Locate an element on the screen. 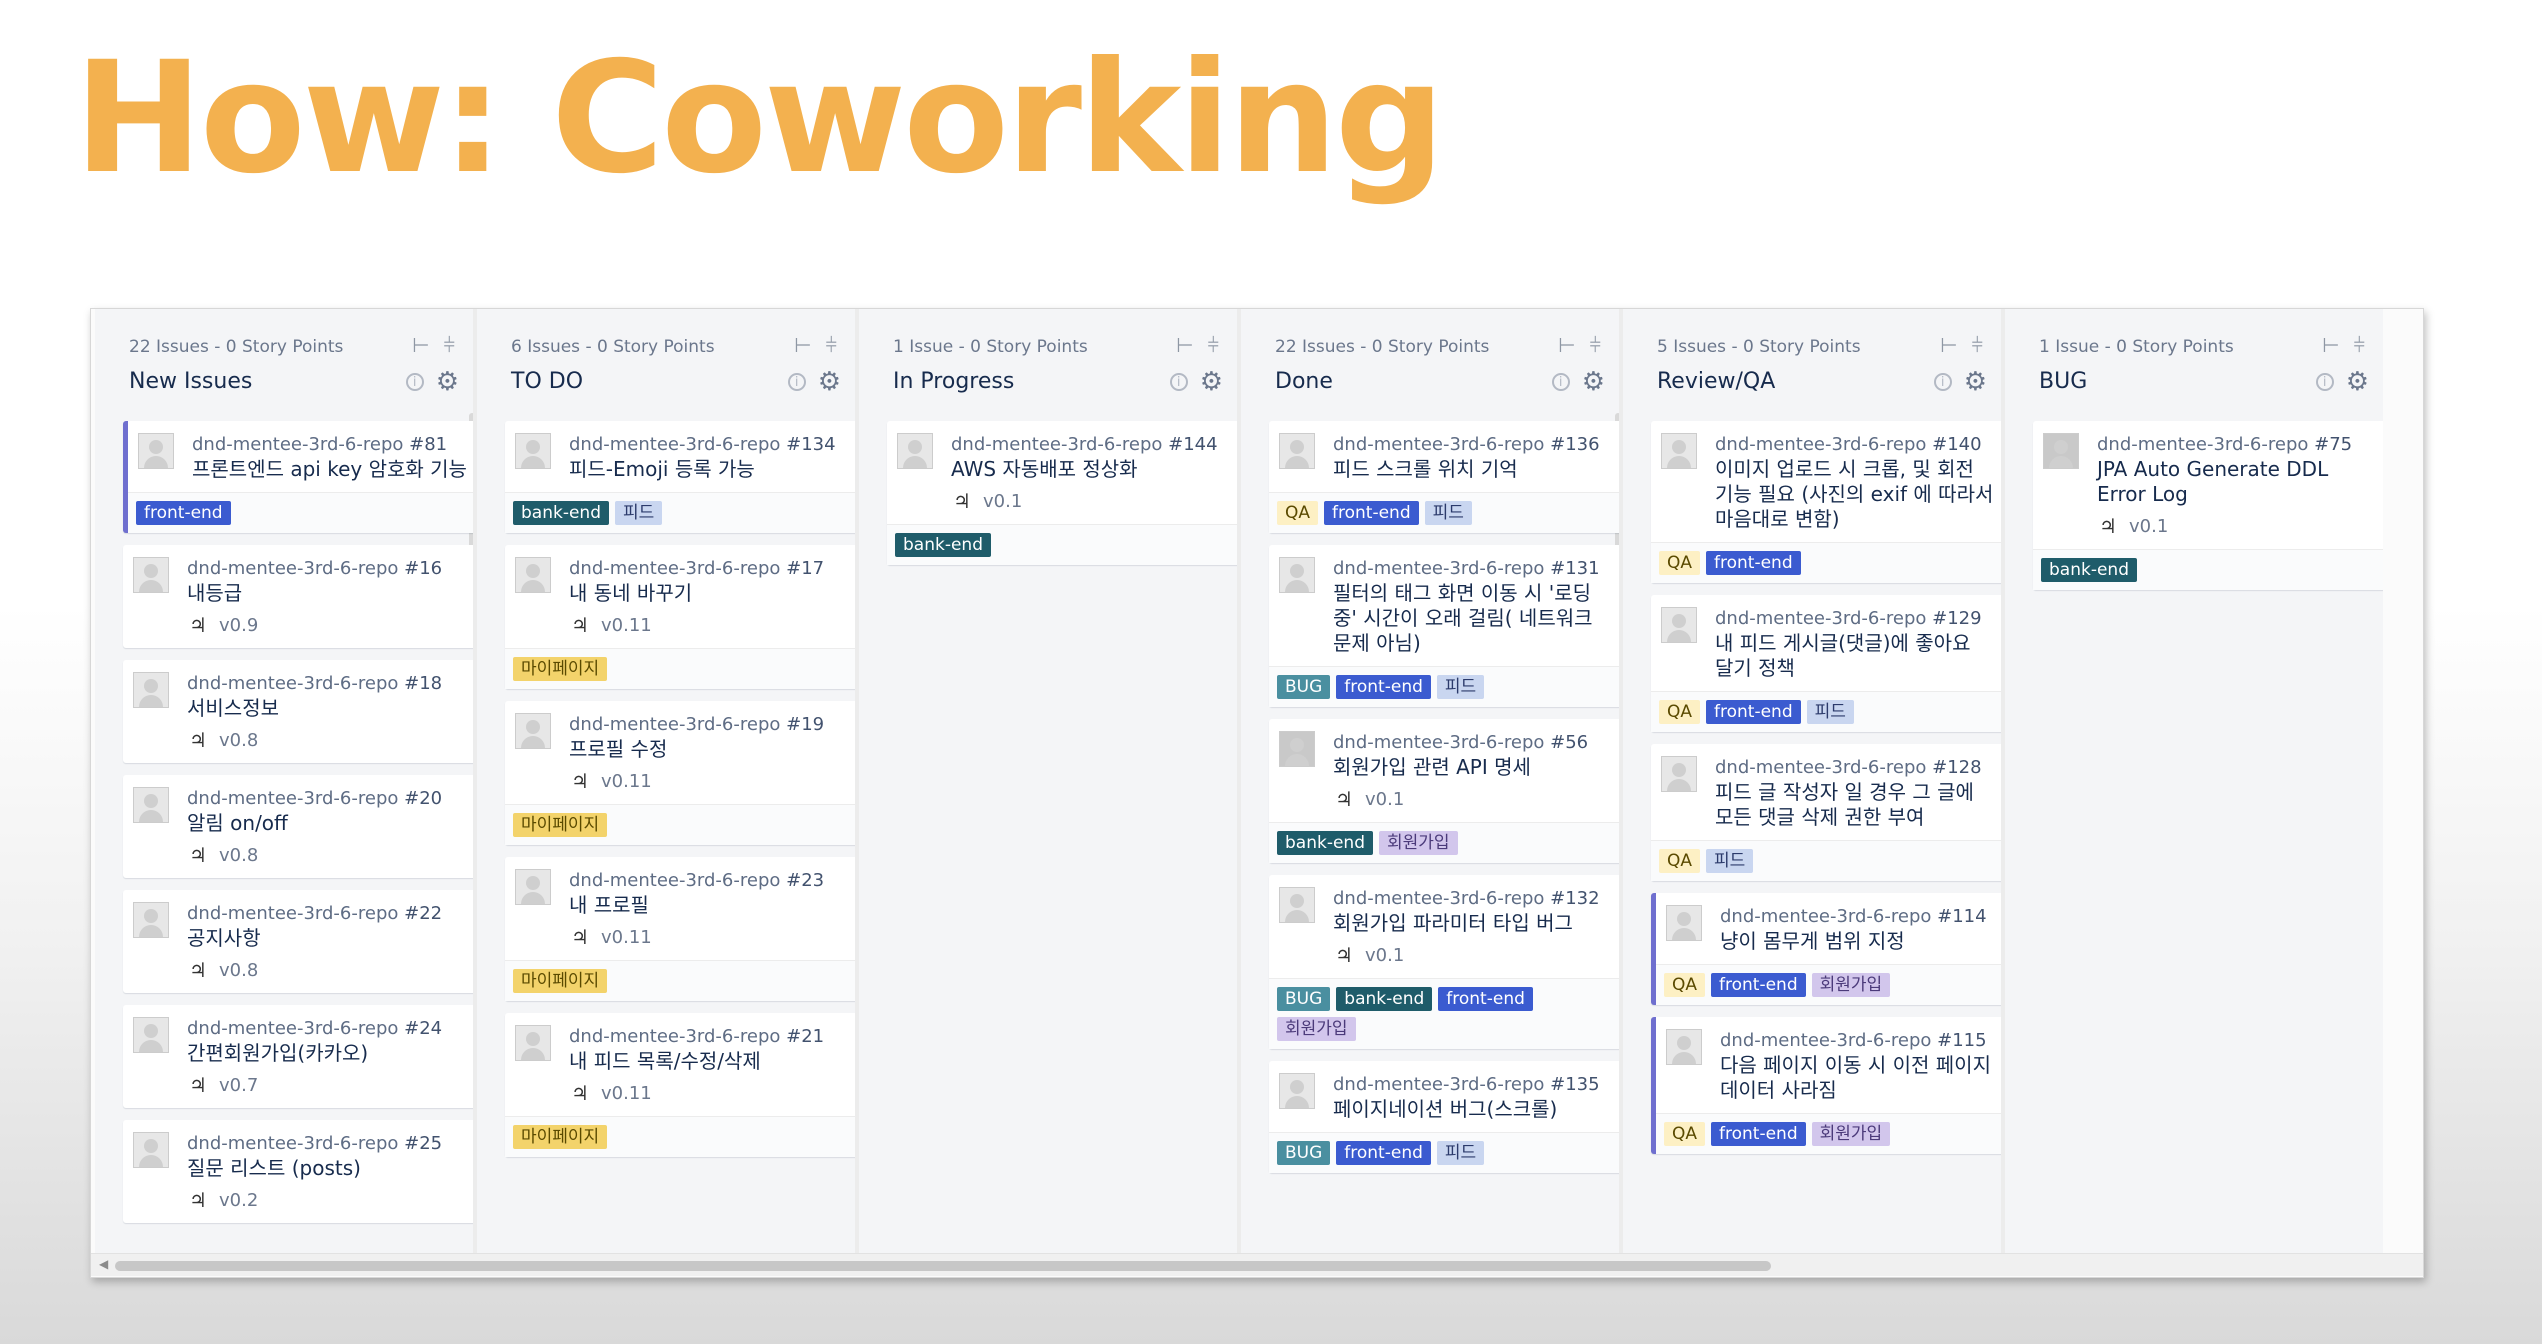 The image size is (2542, 1344). issue-key: dnd-mentee-3rd-6-repo #135 is located at coordinates (1473, 1085).